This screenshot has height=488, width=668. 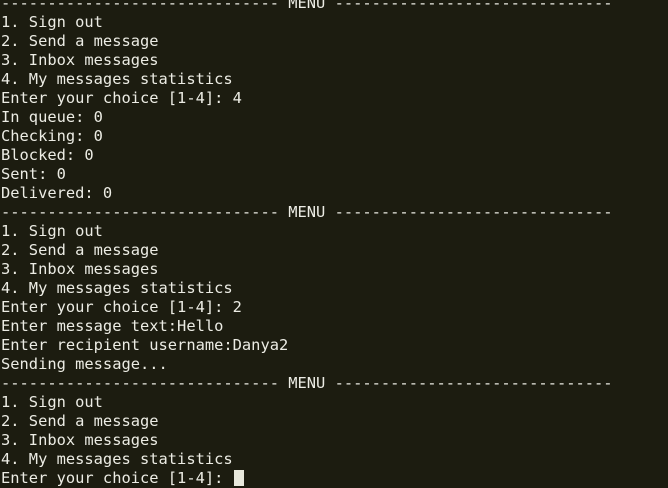 What do you see at coordinates (238, 478) in the screenshot?
I see `text-cursor` at bounding box center [238, 478].